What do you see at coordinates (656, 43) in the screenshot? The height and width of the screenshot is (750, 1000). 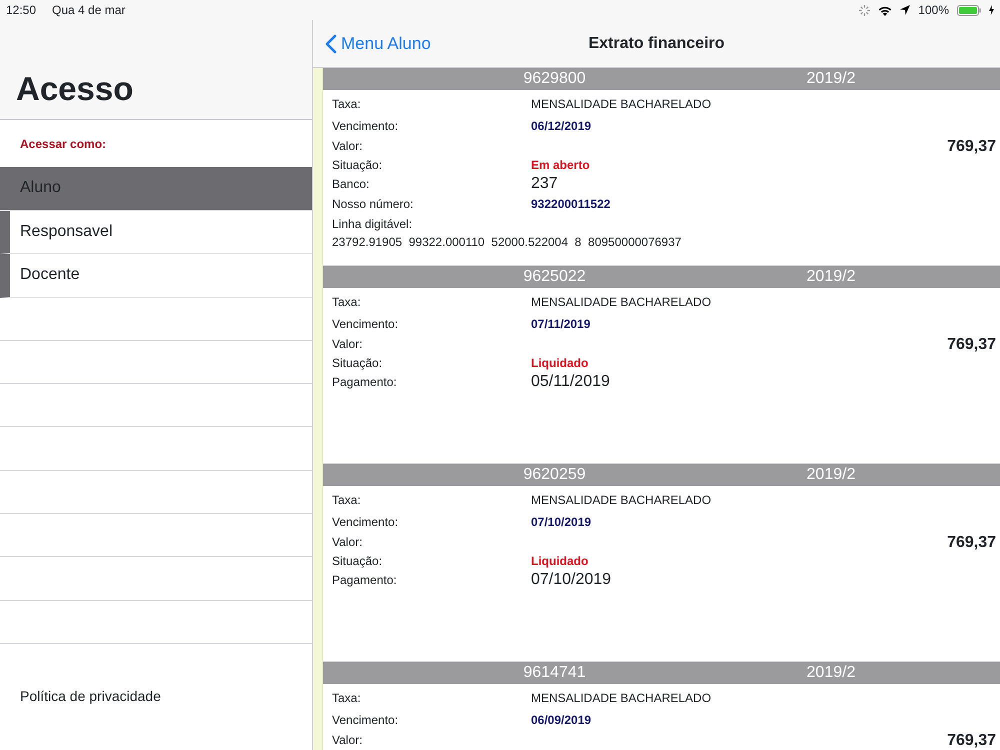 I see `page-title: Extrato financeiro` at bounding box center [656, 43].